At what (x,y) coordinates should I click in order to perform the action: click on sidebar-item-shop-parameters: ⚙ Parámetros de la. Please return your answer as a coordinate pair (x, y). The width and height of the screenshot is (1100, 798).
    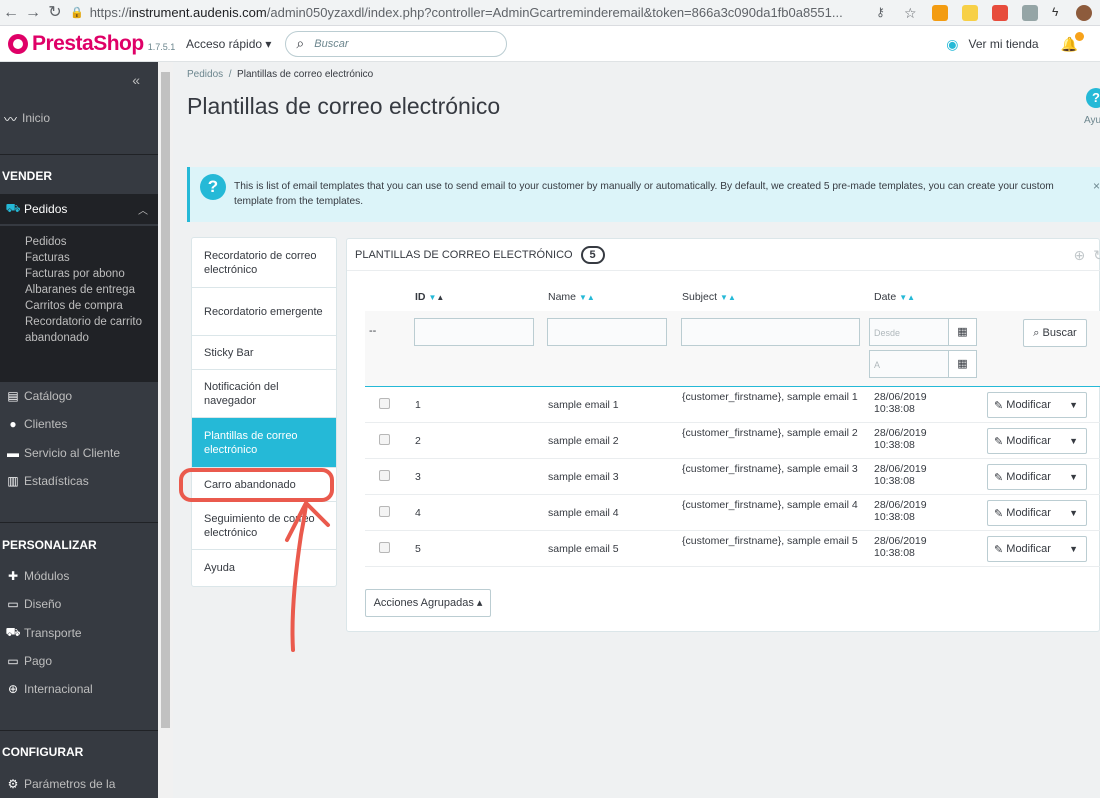
    Looking at the image, I should click on (79, 784).